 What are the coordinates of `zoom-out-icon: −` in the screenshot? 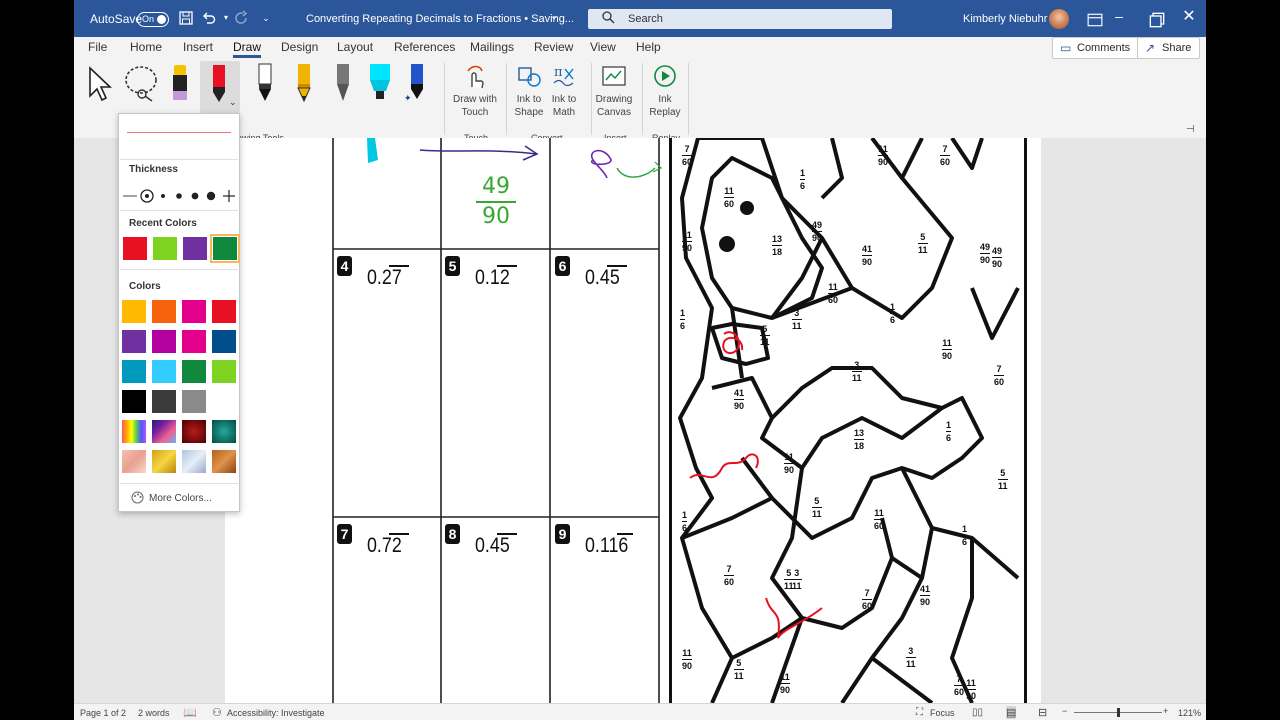 It's located at (1064, 711).